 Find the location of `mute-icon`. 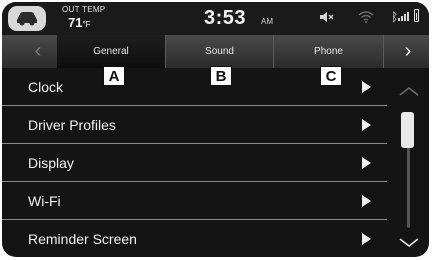

mute-icon is located at coordinates (327, 17).